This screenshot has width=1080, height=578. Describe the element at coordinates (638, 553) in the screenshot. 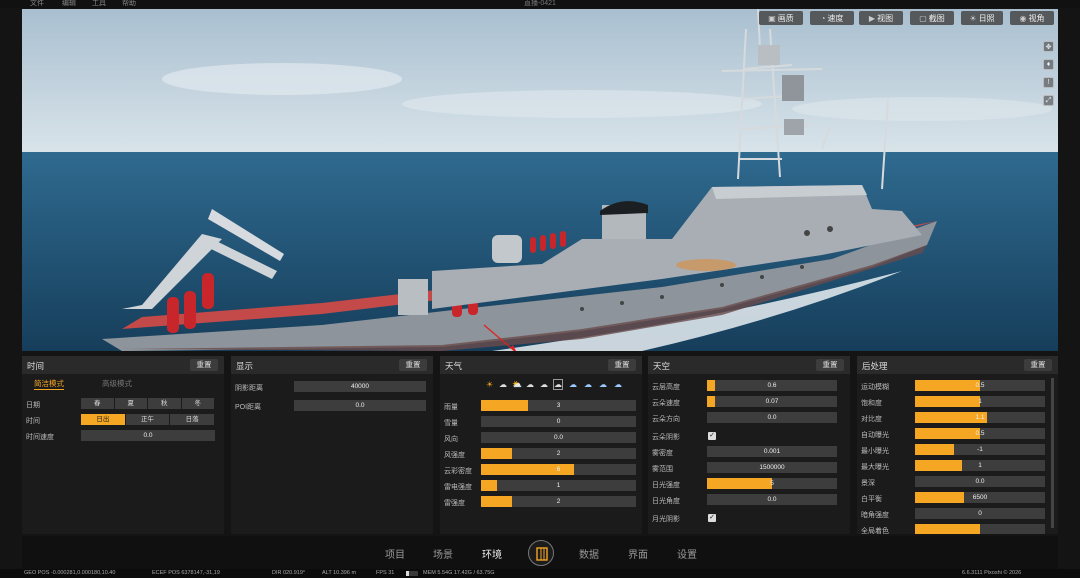

I see `nav-interface: 界面` at that location.